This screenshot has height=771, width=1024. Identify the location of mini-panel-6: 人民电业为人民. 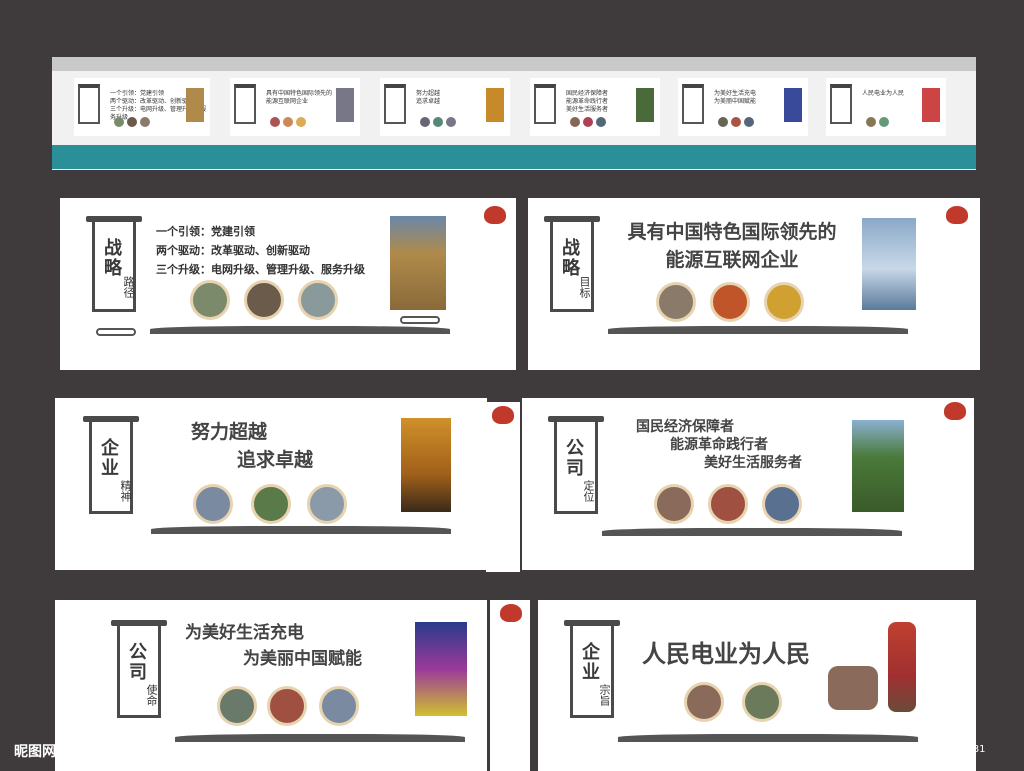
(886, 107).